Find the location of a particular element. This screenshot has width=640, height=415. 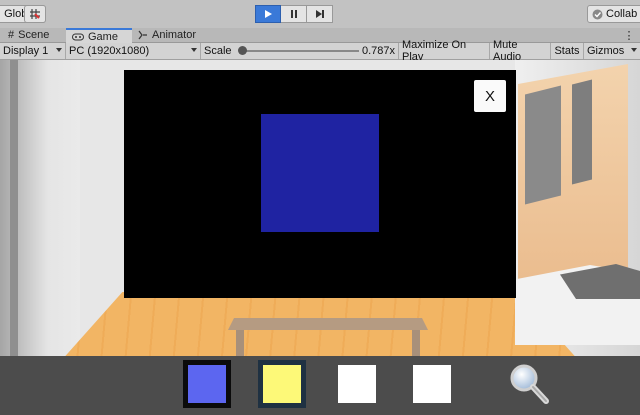

swatch-yellow is located at coordinates (282, 384).